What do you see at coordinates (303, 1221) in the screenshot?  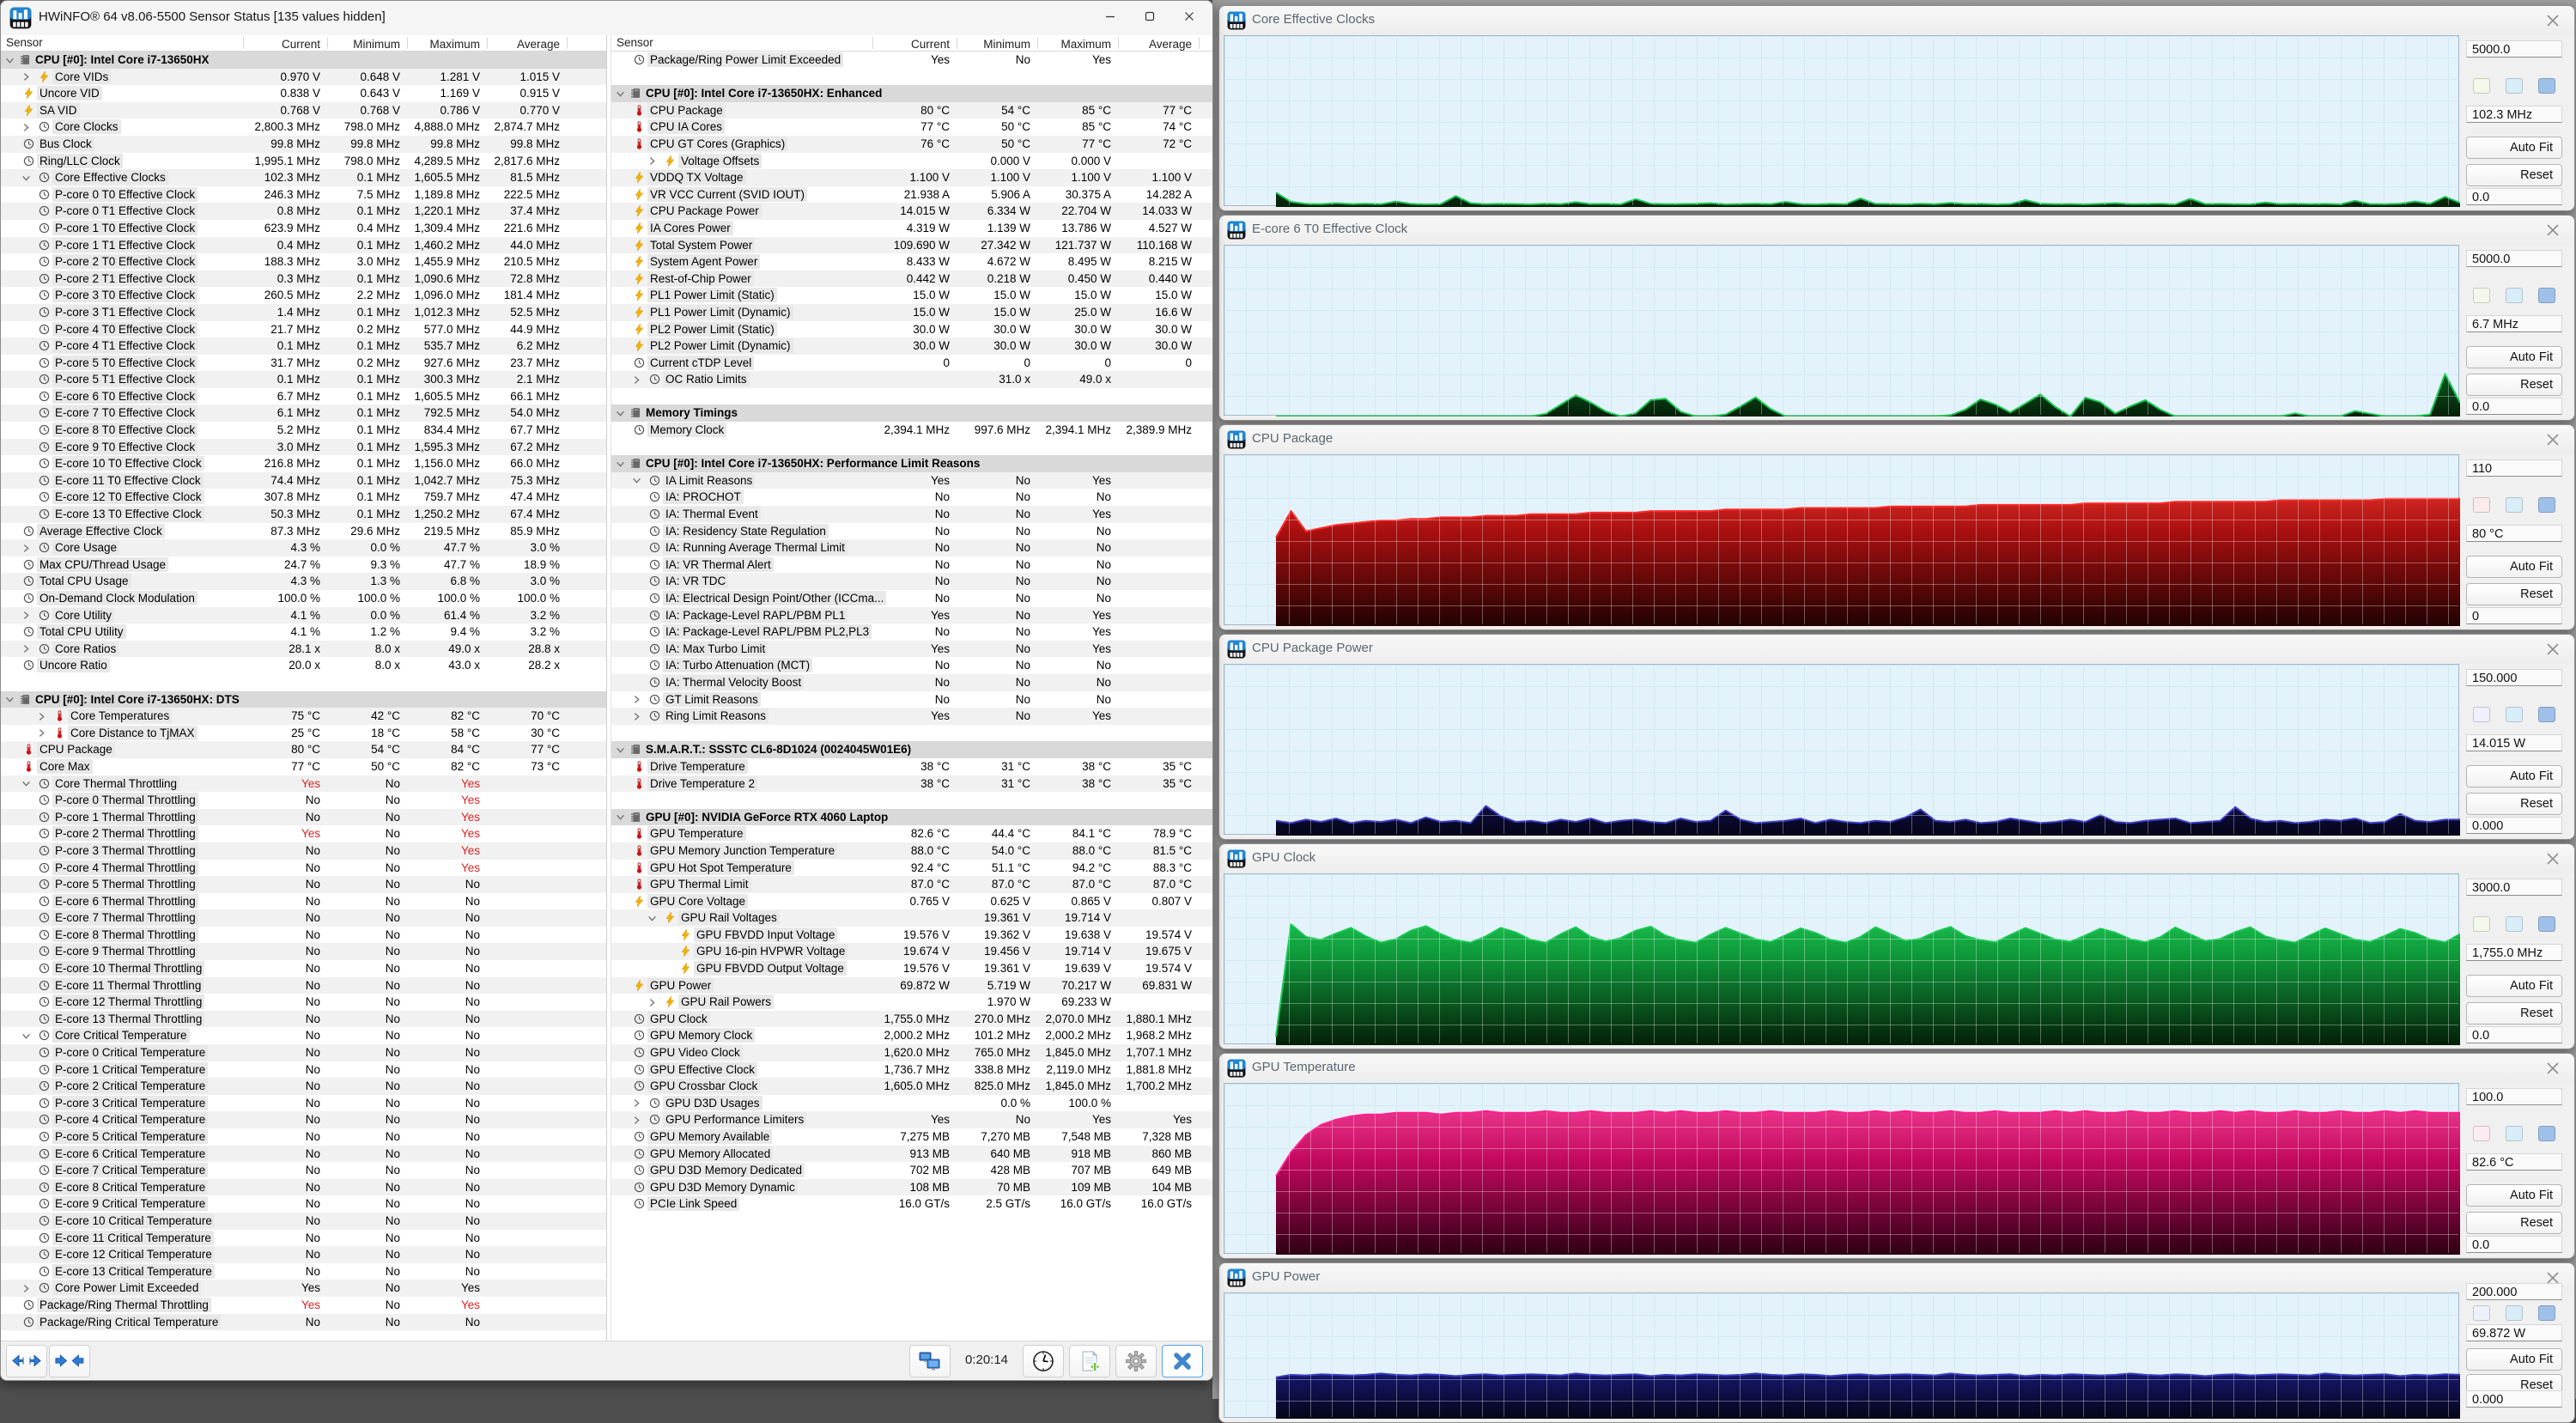 I see `sensor-row: E-core 10 Critical Temperature No No No` at bounding box center [303, 1221].